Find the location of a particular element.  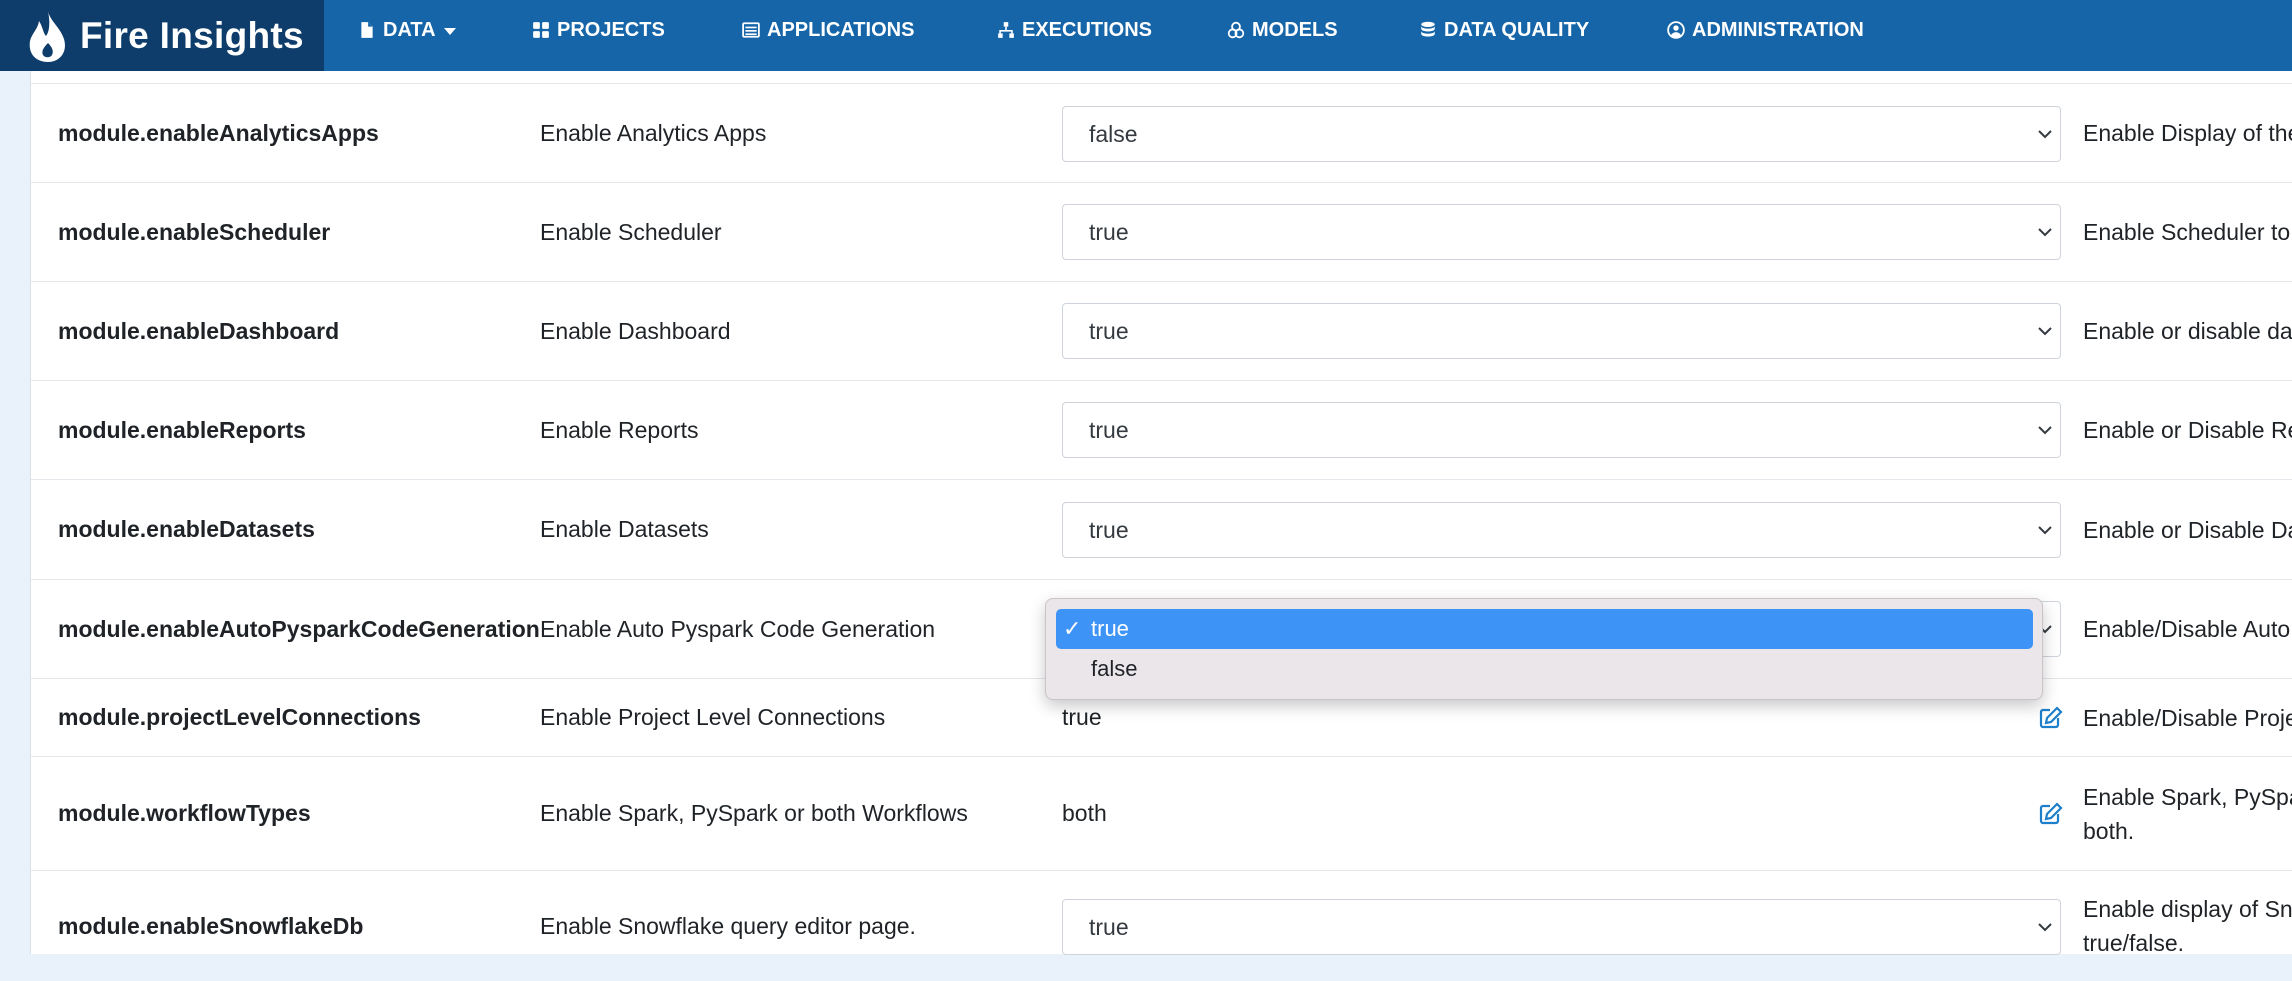

flame-icon is located at coordinates (47, 36).